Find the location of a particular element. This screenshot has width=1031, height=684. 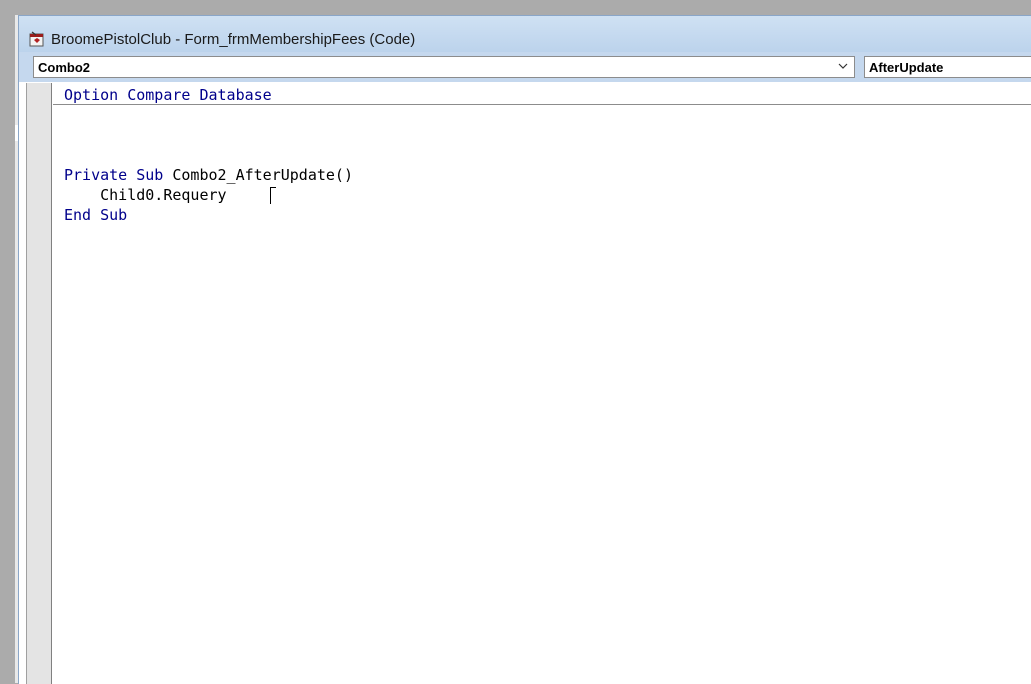

vba-module-icon is located at coordinates (37, 39).